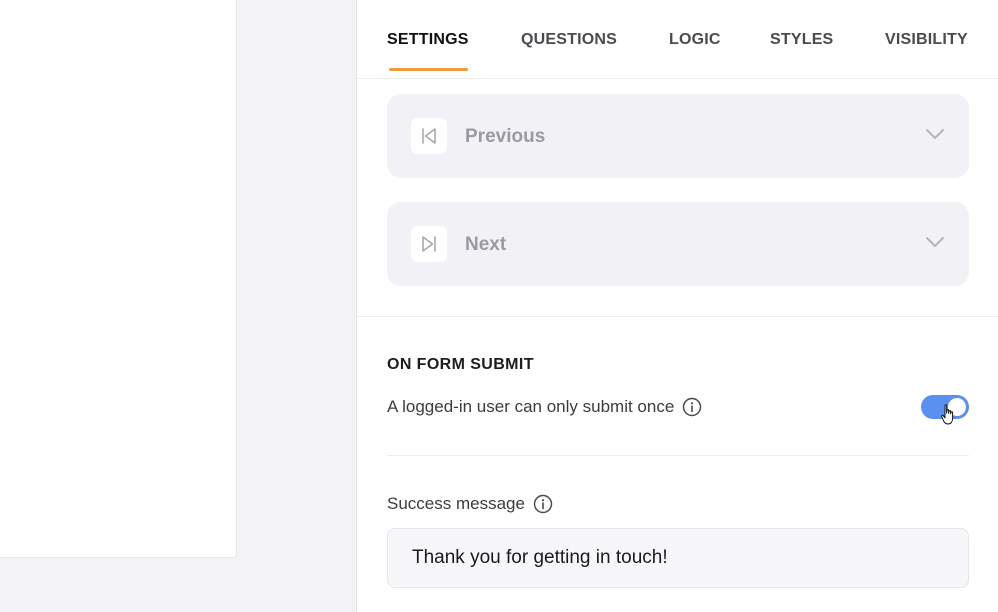 This screenshot has width=998, height=612. What do you see at coordinates (678, 455) in the screenshot?
I see `row-divider` at bounding box center [678, 455].